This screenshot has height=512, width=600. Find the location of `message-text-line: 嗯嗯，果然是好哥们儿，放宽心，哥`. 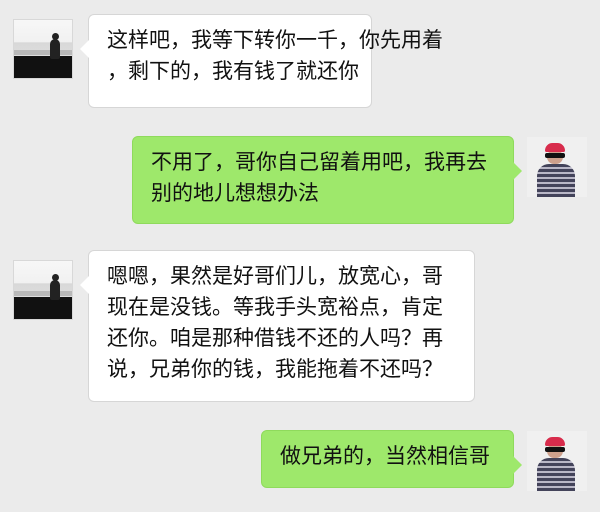

message-text-line: 嗯嗯，果然是好哥们儿，放宽心，哥 is located at coordinates (275, 276).